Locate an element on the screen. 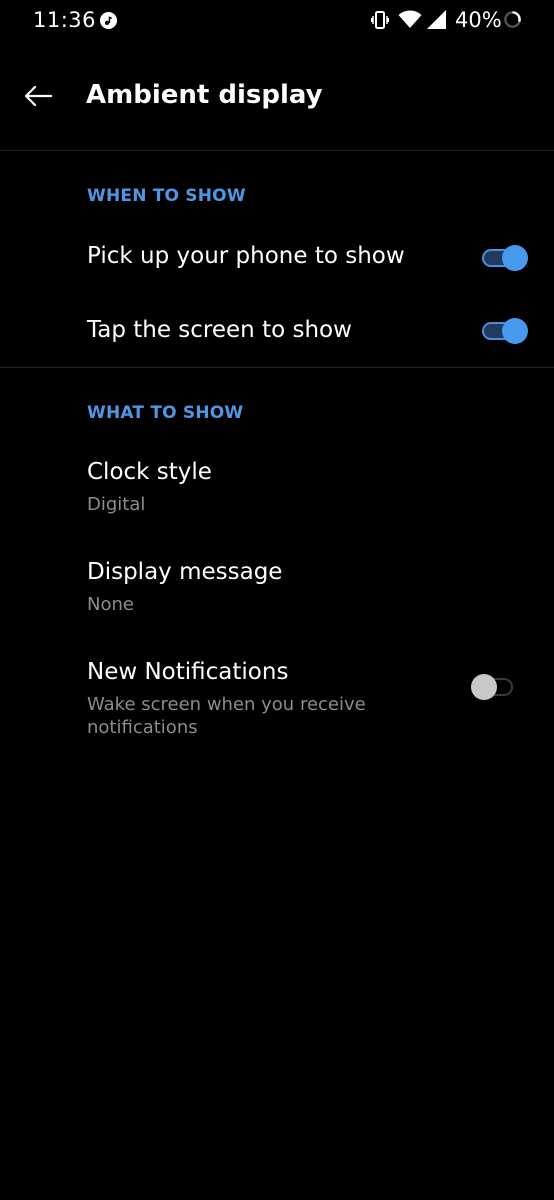 This screenshot has width=554, height=1200. new-notifications-toggle is located at coordinates (495, 687).